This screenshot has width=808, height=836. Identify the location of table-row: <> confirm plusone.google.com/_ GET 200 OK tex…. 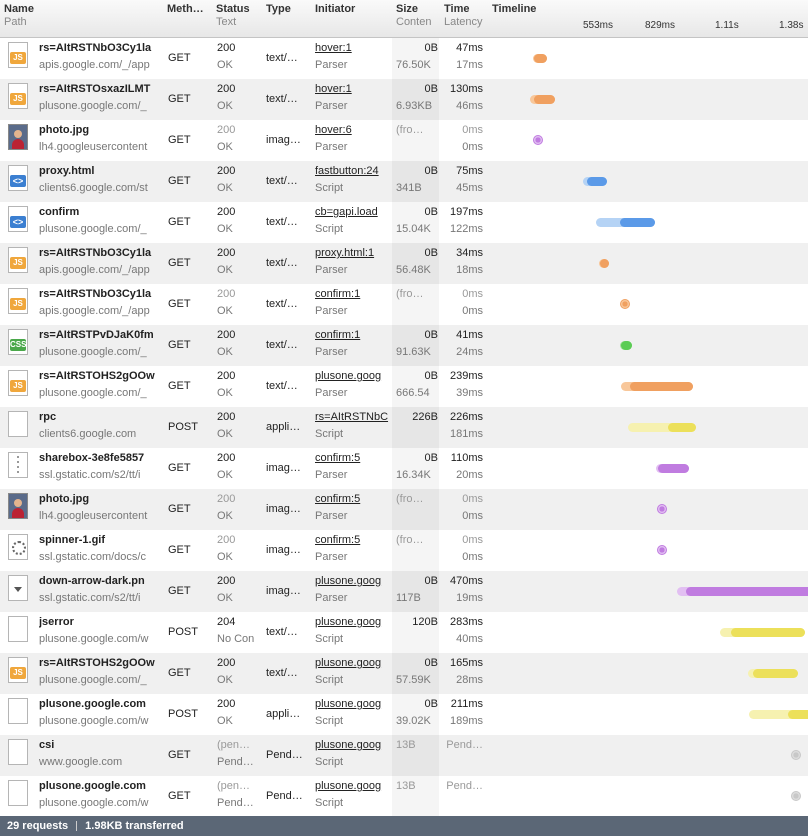
(404, 222).